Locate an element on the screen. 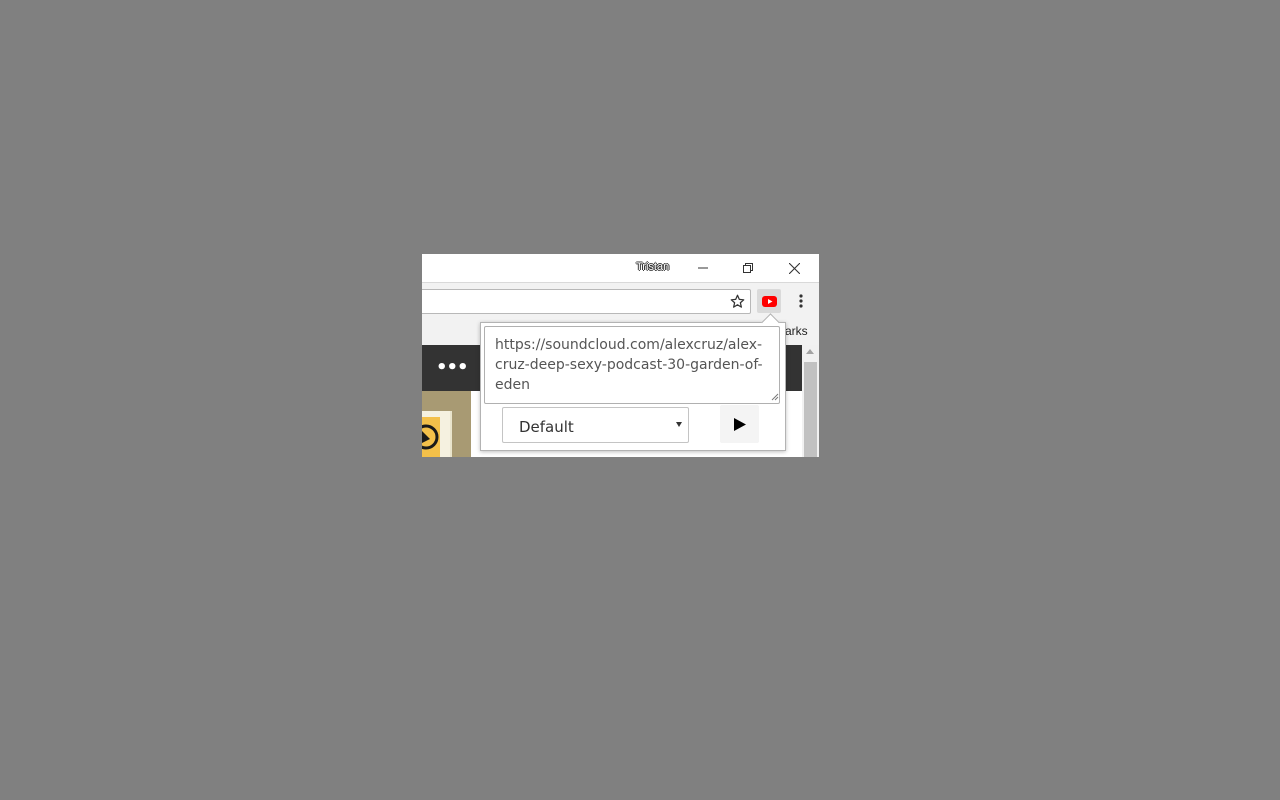 The width and height of the screenshot is (1280, 800). browser-toolbar is located at coordinates (620, 301).